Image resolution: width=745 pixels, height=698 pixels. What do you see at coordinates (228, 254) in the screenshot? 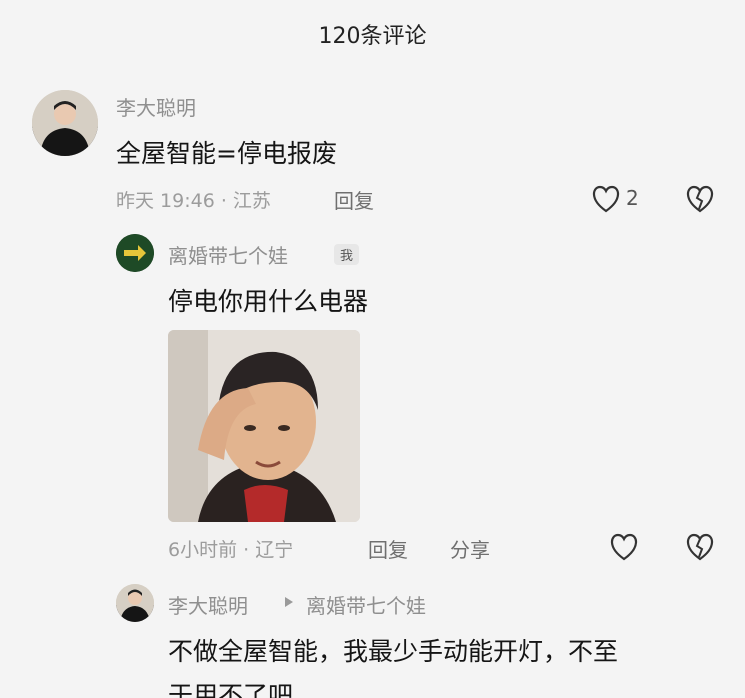
I see `comment-username: 离婚带七个娃` at bounding box center [228, 254].